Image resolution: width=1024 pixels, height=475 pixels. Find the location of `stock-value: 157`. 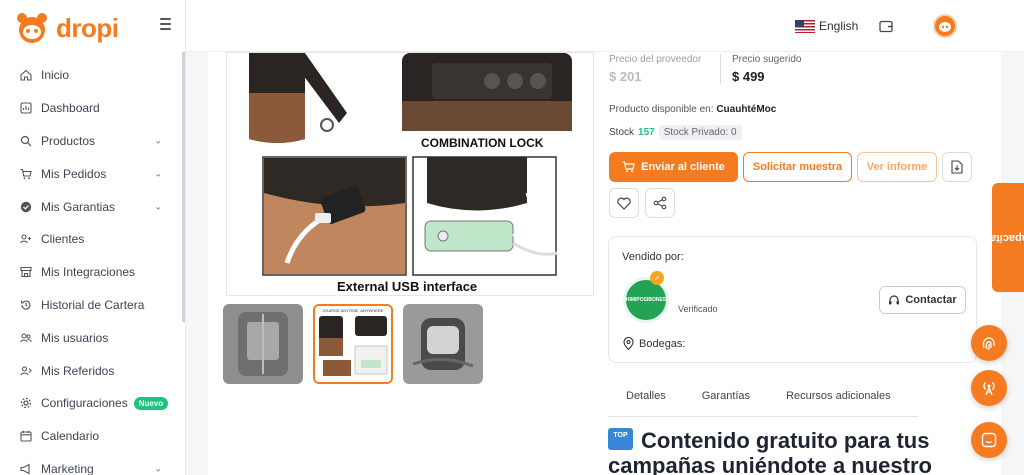

stock-value: 157 is located at coordinates (646, 132).